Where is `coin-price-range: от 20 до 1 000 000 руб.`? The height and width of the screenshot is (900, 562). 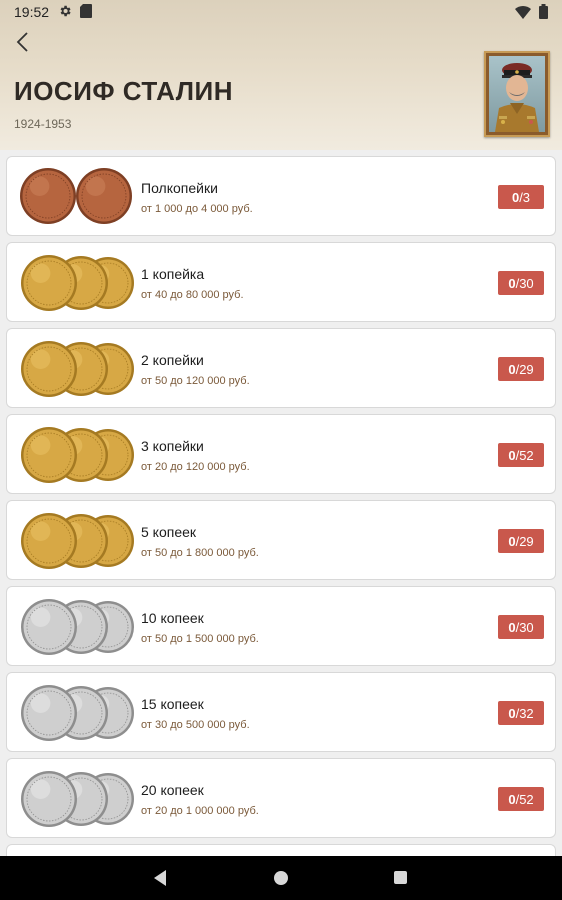 coin-price-range: от 20 до 1 000 000 руб. is located at coordinates (200, 811).